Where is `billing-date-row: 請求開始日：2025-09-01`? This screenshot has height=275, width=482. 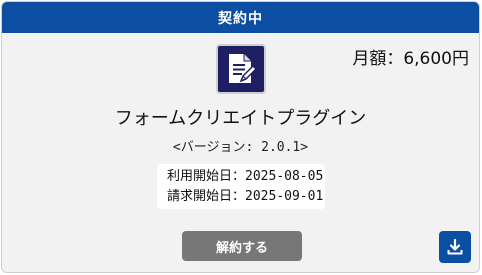
billing-date-row: 請求開始日：2025-09-01 is located at coordinates (246, 197).